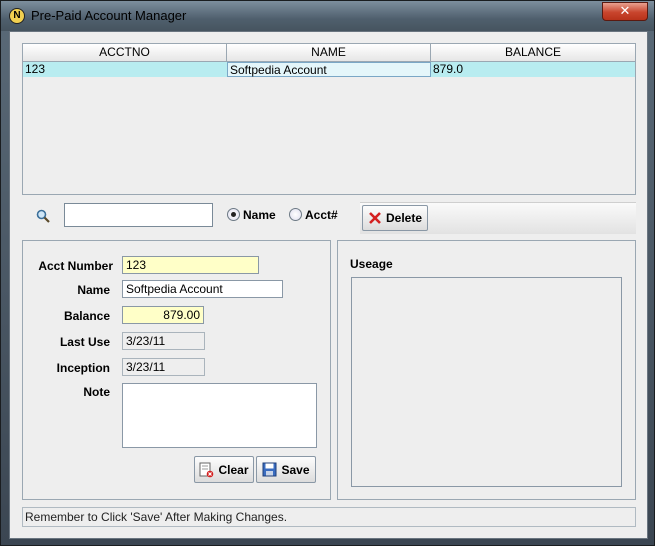 This screenshot has width=655, height=546. I want to click on column-header-balance: BALANCE, so click(533, 52).